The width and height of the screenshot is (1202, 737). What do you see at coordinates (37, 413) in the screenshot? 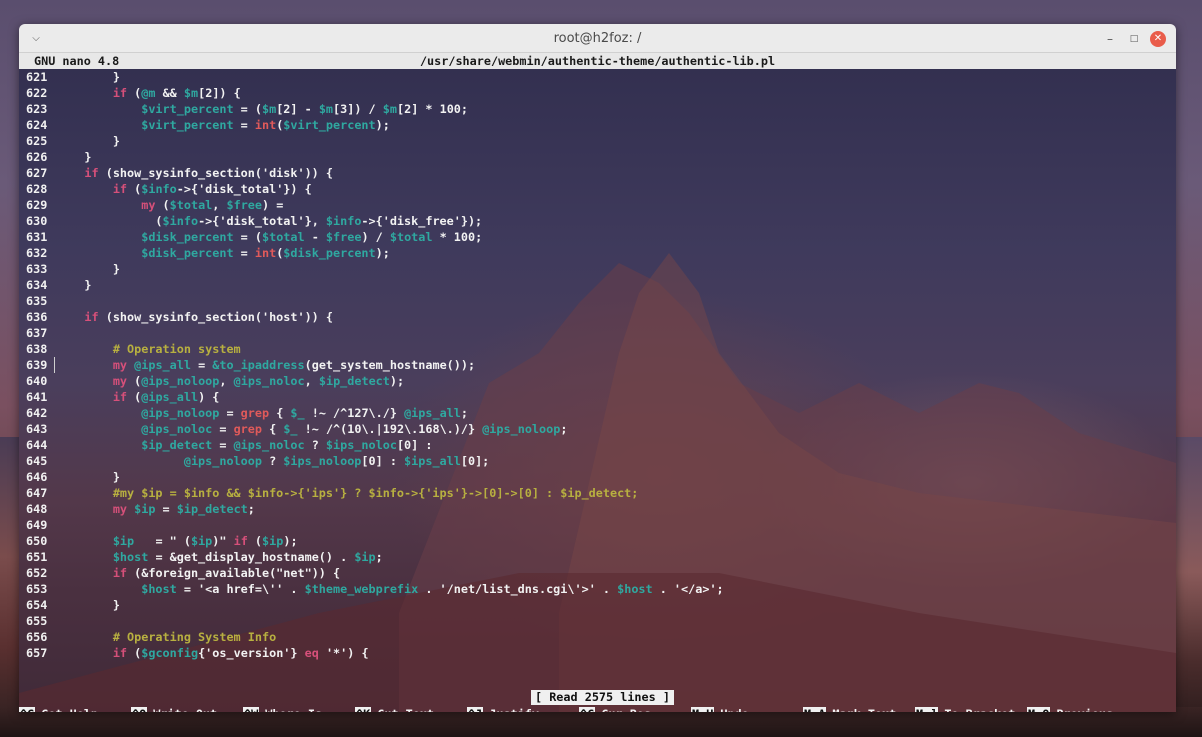
I see `line-number: 642` at bounding box center [37, 413].